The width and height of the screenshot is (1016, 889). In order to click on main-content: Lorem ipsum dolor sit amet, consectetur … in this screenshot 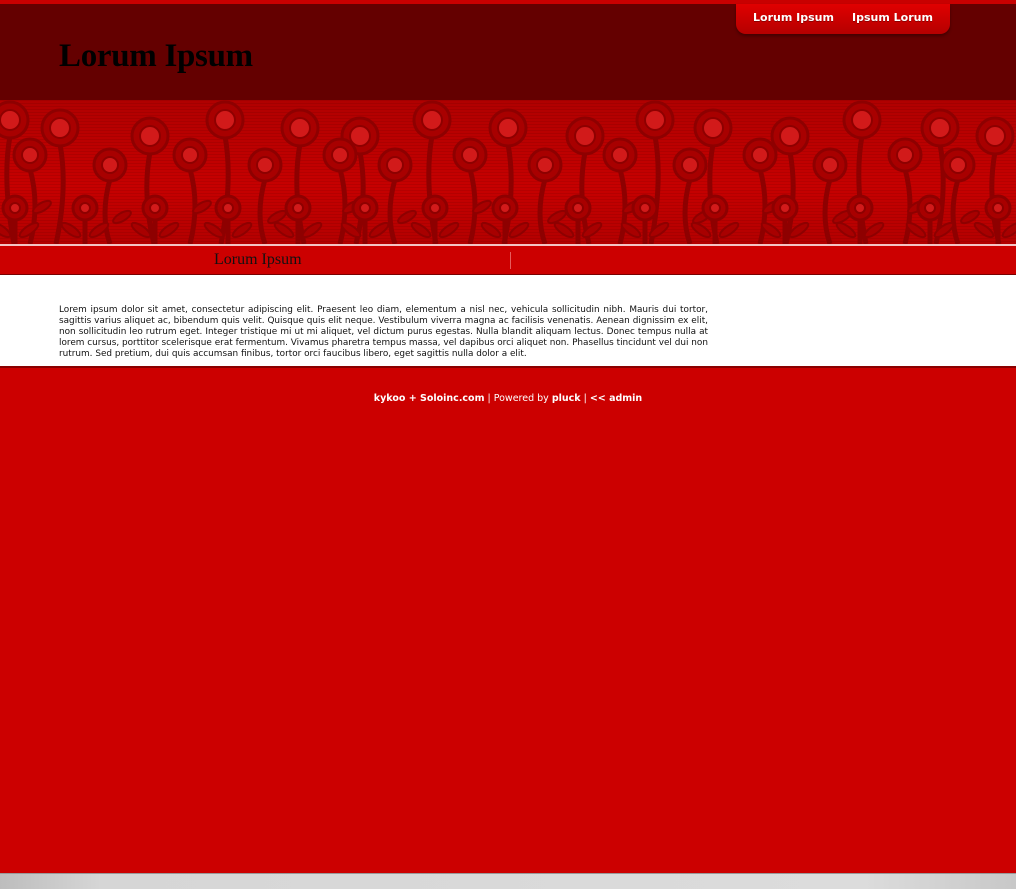, I will do `click(508, 321)`.